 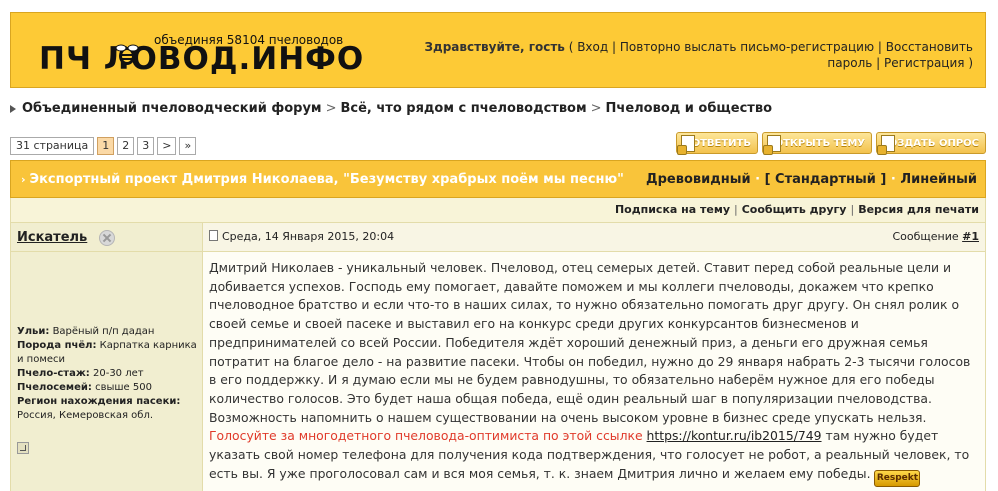 What do you see at coordinates (13, 108) in the screenshot?
I see `breadcrumb-arrow-icon` at bounding box center [13, 108].